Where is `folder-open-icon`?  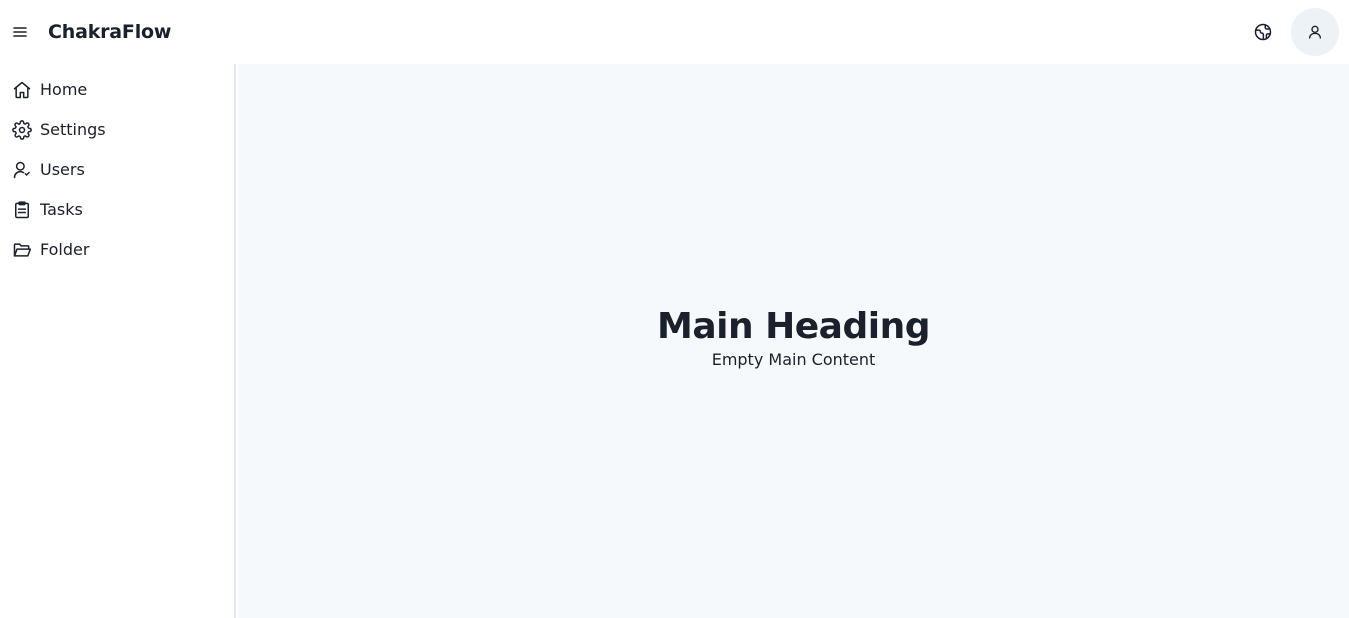
folder-open-icon is located at coordinates (22, 250).